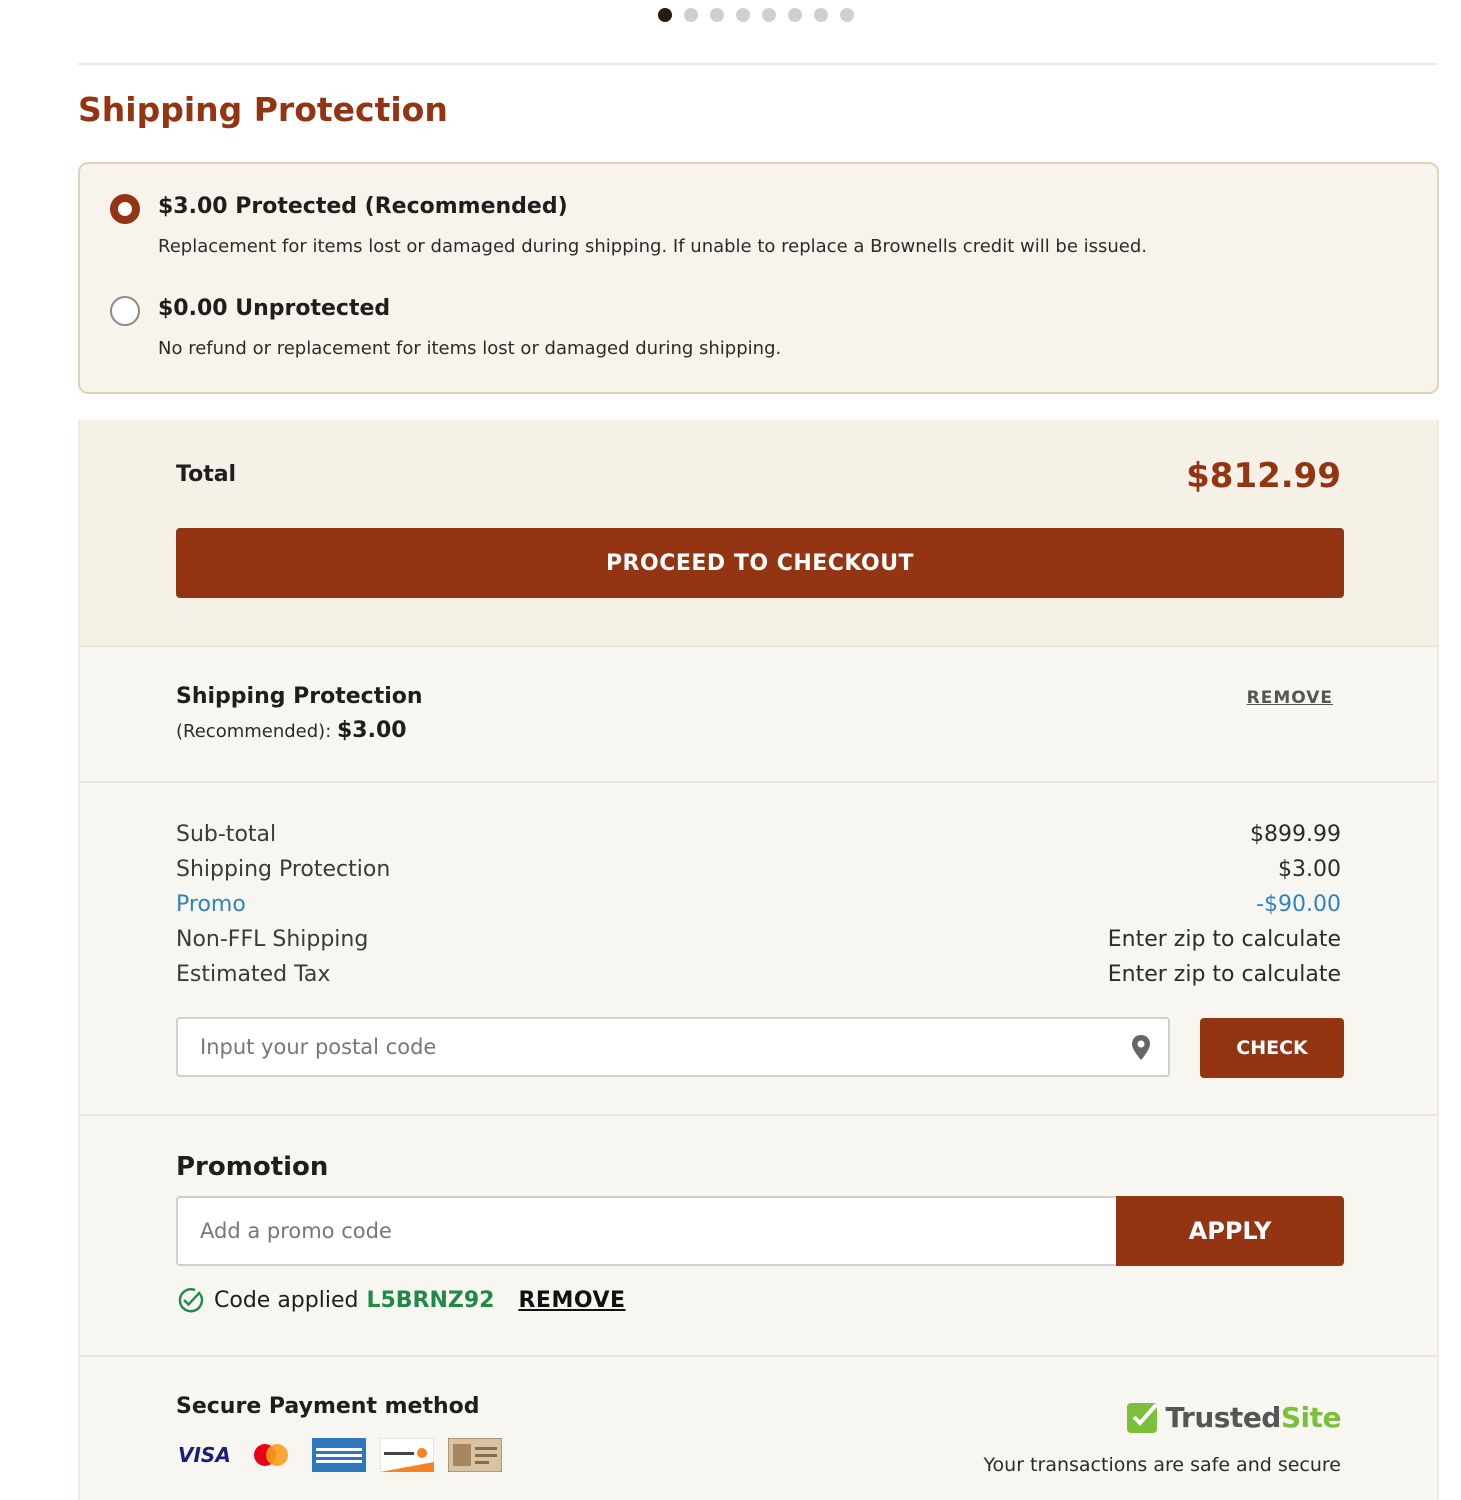 The width and height of the screenshot is (1461, 1500). What do you see at coordinates (1311, 1417) in the screenshot?
I see `trusted-suffix: Site` at bounding box center [1311, 1417].